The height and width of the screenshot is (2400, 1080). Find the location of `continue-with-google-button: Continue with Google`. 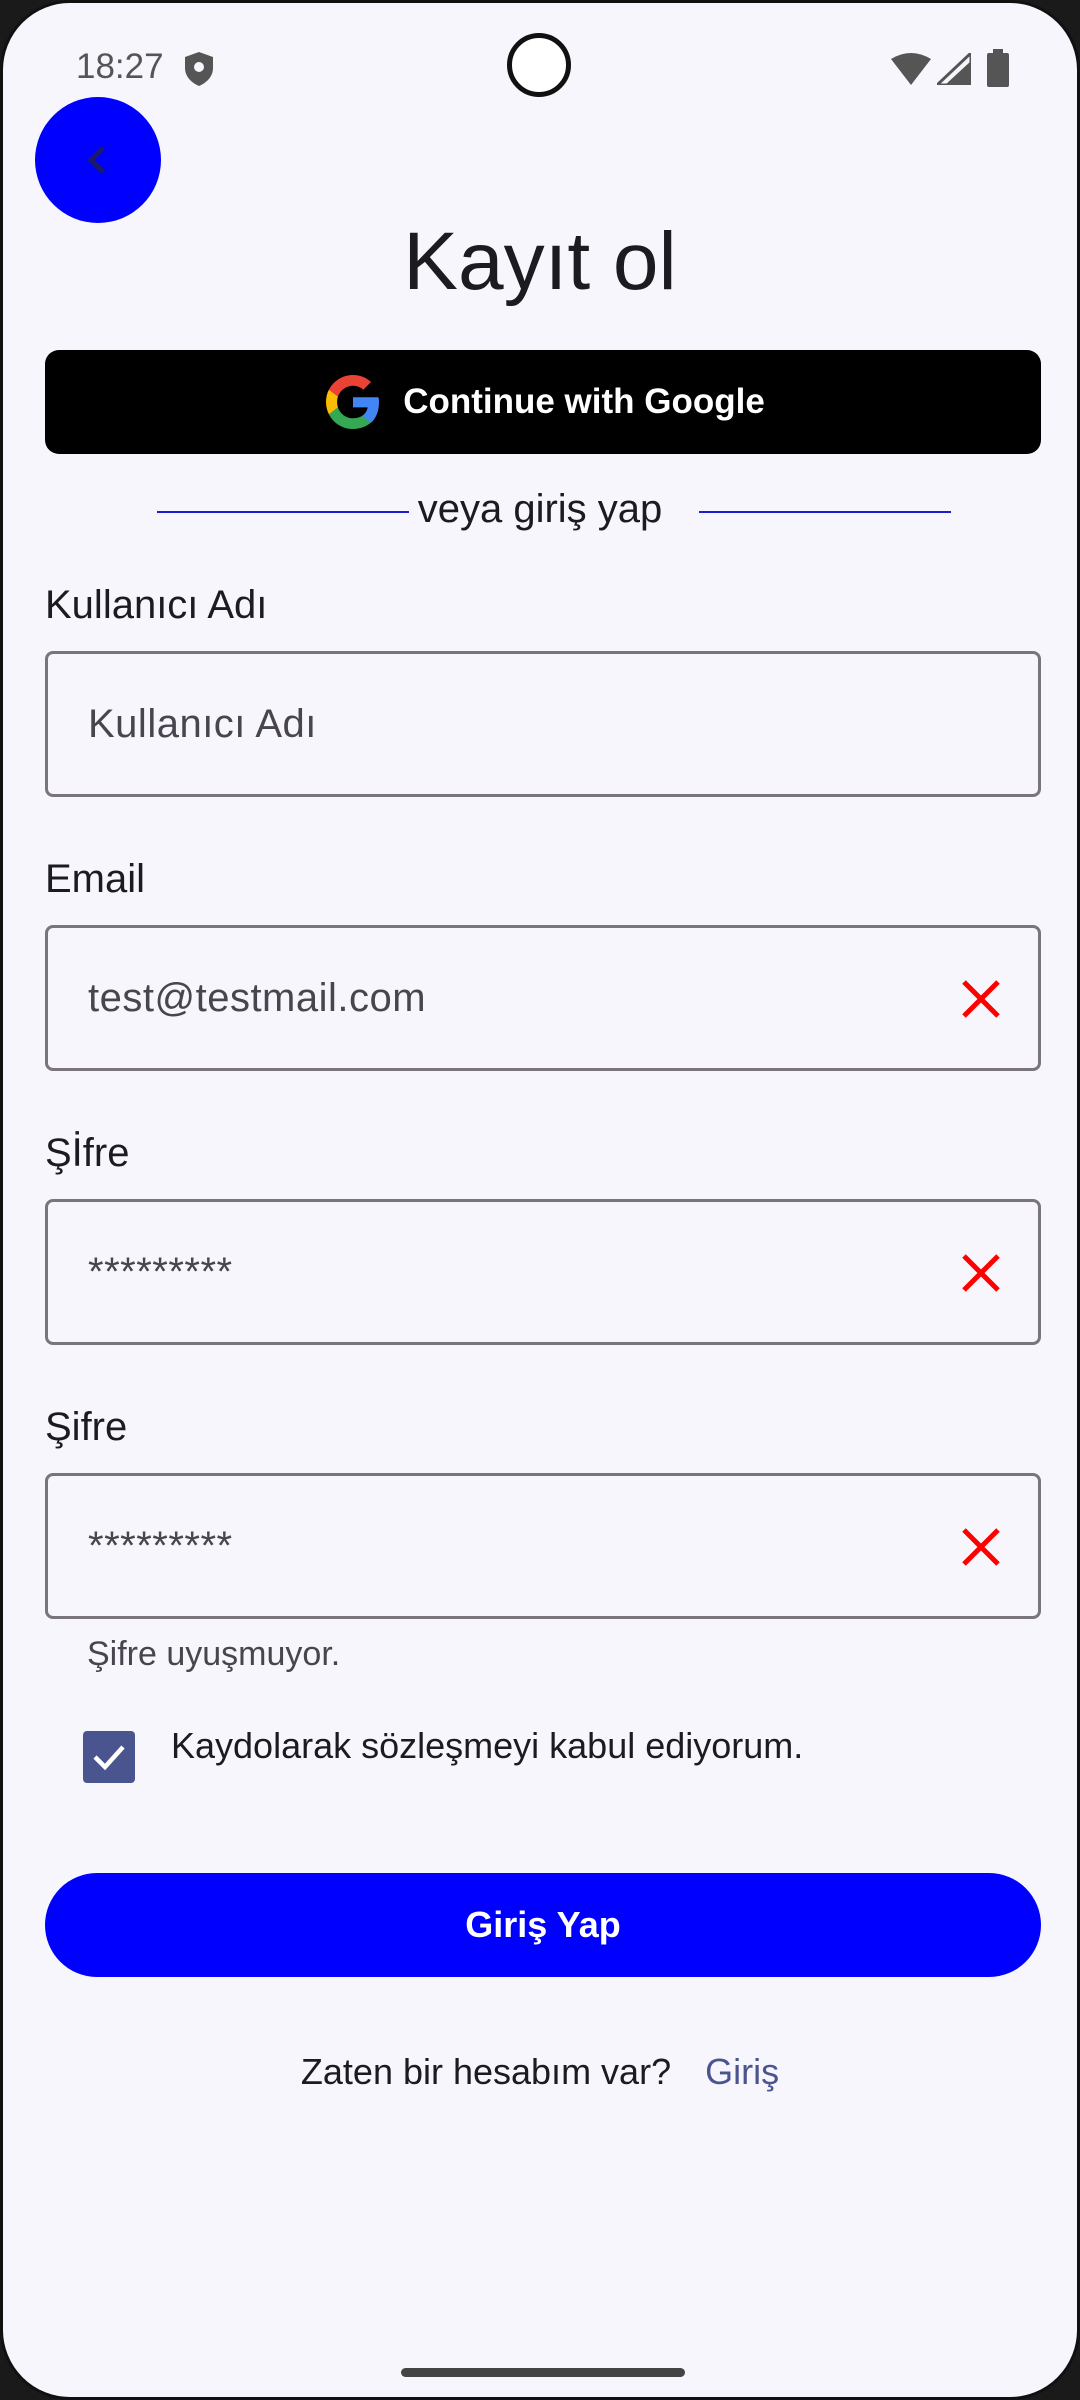

continue-with-google-button: Continue with Google is located at coordinates (543, 402).